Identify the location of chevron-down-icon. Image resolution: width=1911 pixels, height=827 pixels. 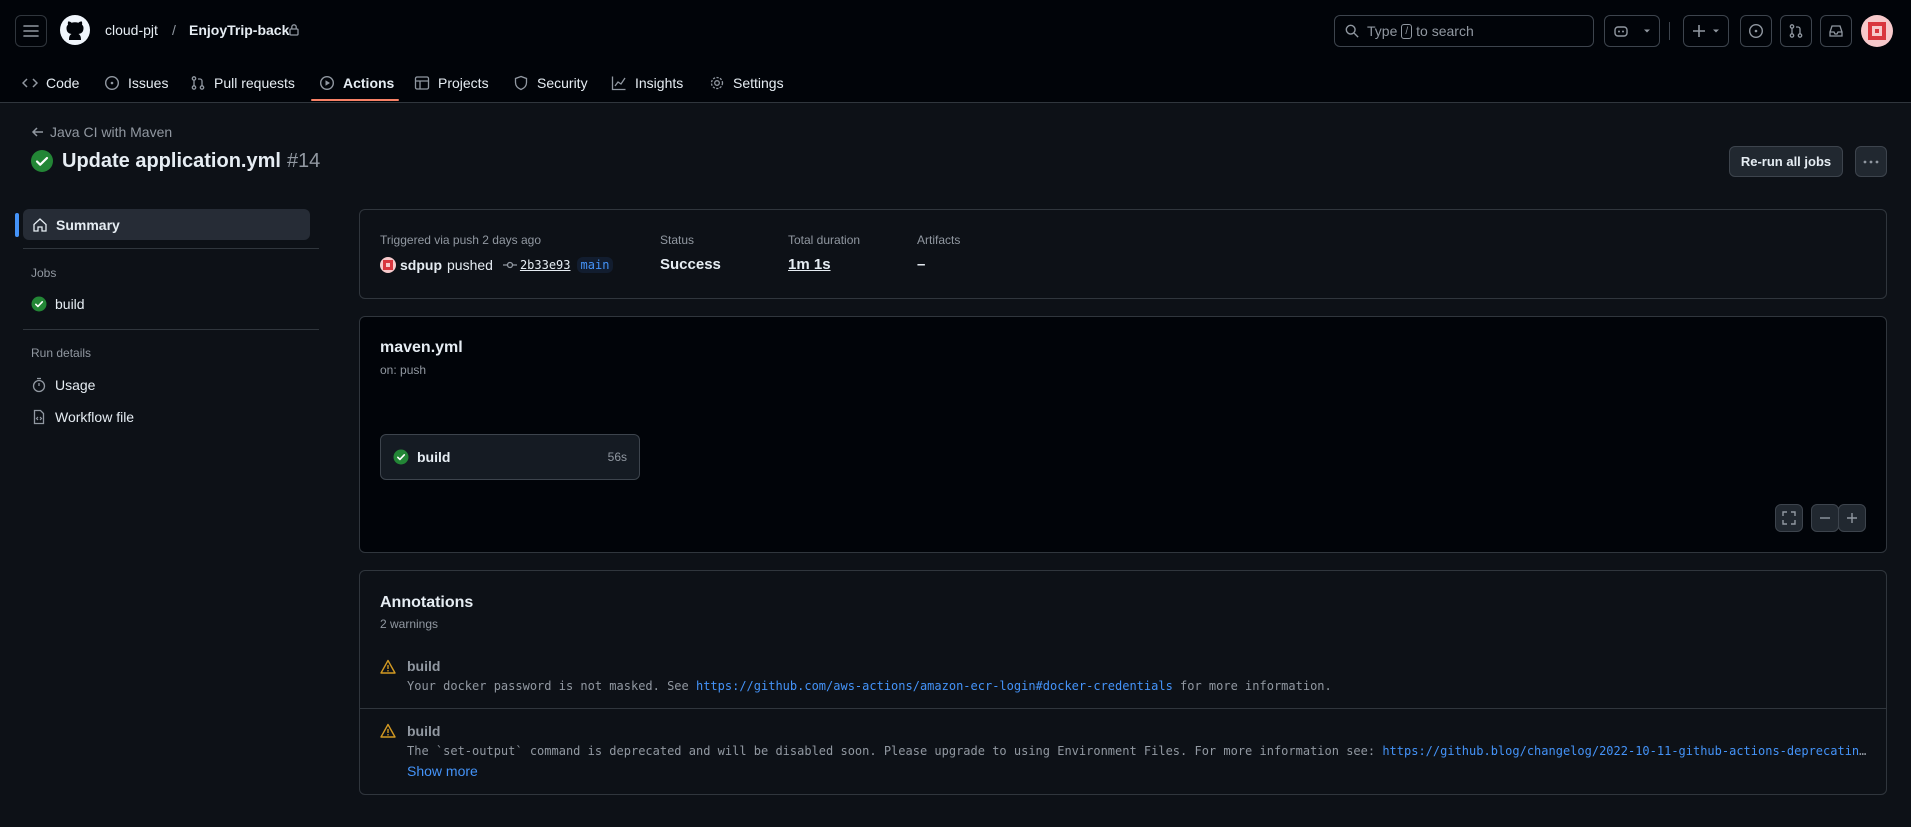
(1716, 31).